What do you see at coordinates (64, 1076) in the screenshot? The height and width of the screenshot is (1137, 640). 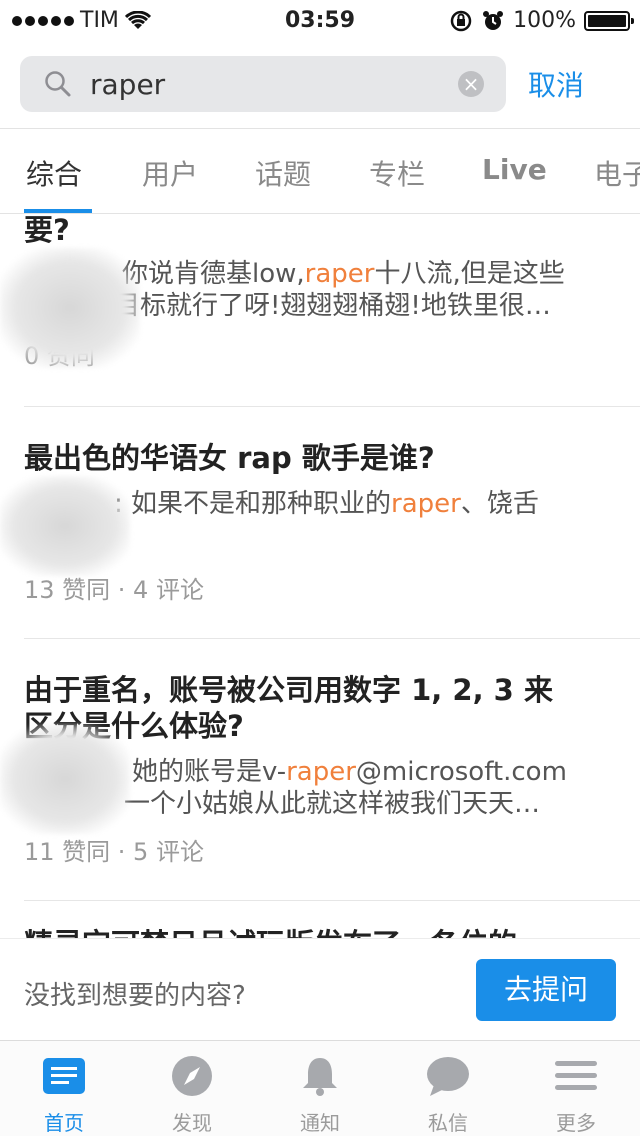 I see `home-icon` at bounding box center [64, 1076].